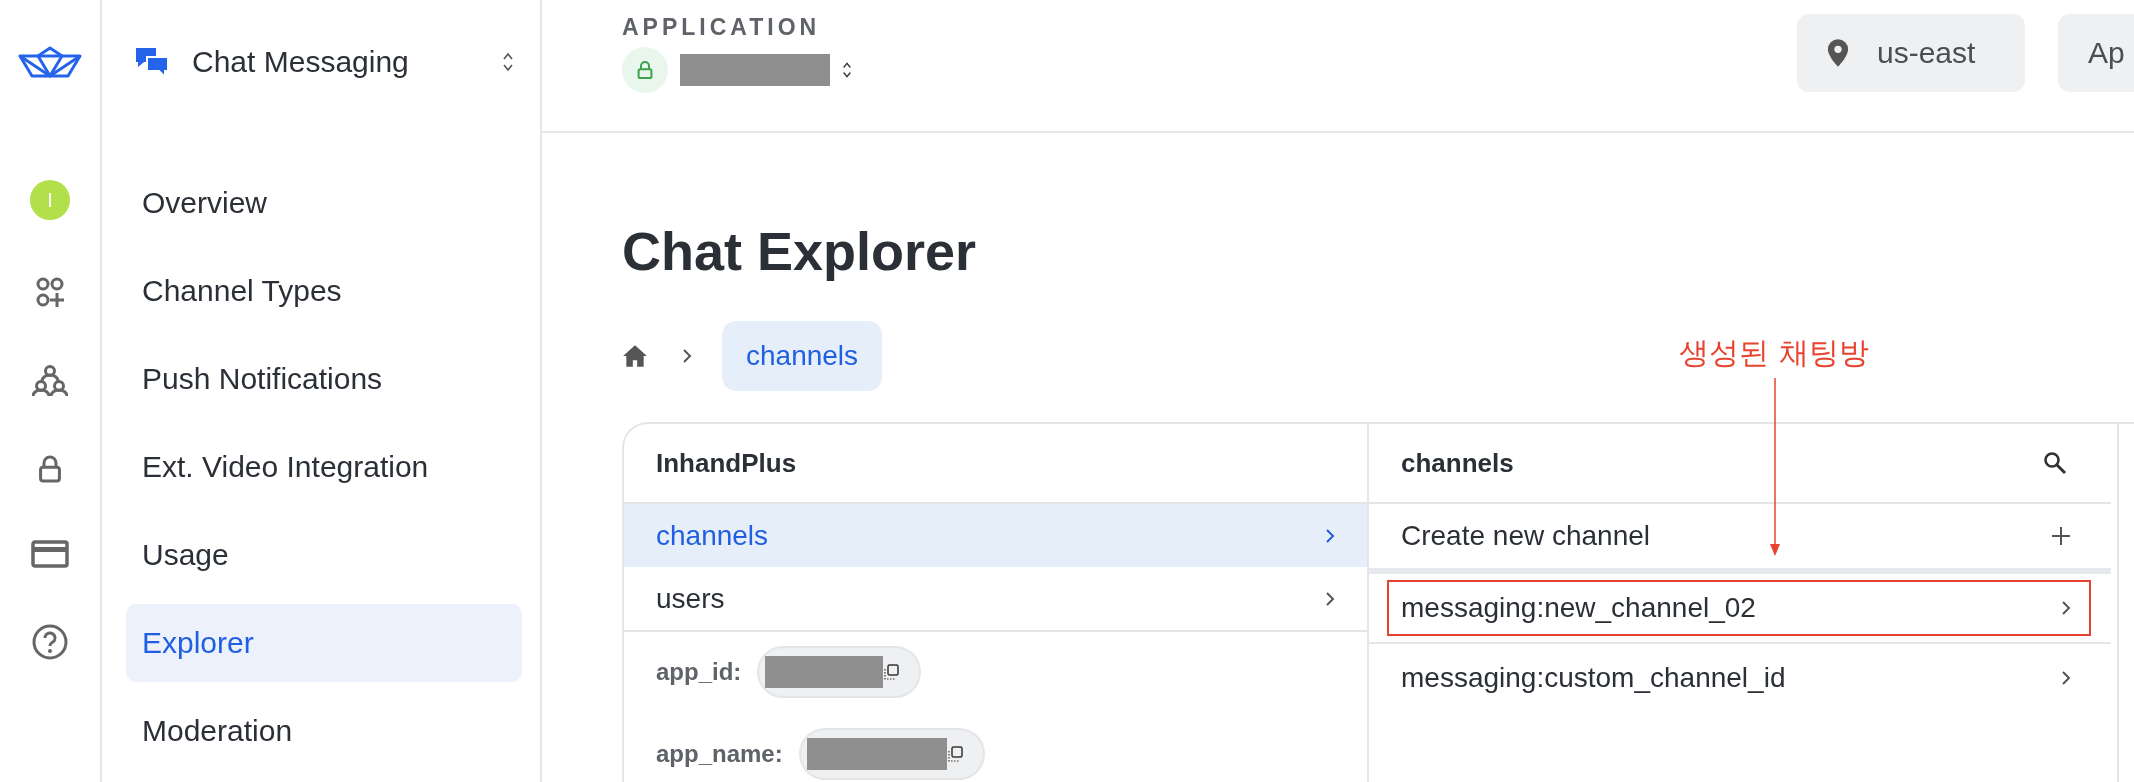 The width and height of the screenshot is (2134, 782). I want to click on credit-card-icon, so click(50, 554).